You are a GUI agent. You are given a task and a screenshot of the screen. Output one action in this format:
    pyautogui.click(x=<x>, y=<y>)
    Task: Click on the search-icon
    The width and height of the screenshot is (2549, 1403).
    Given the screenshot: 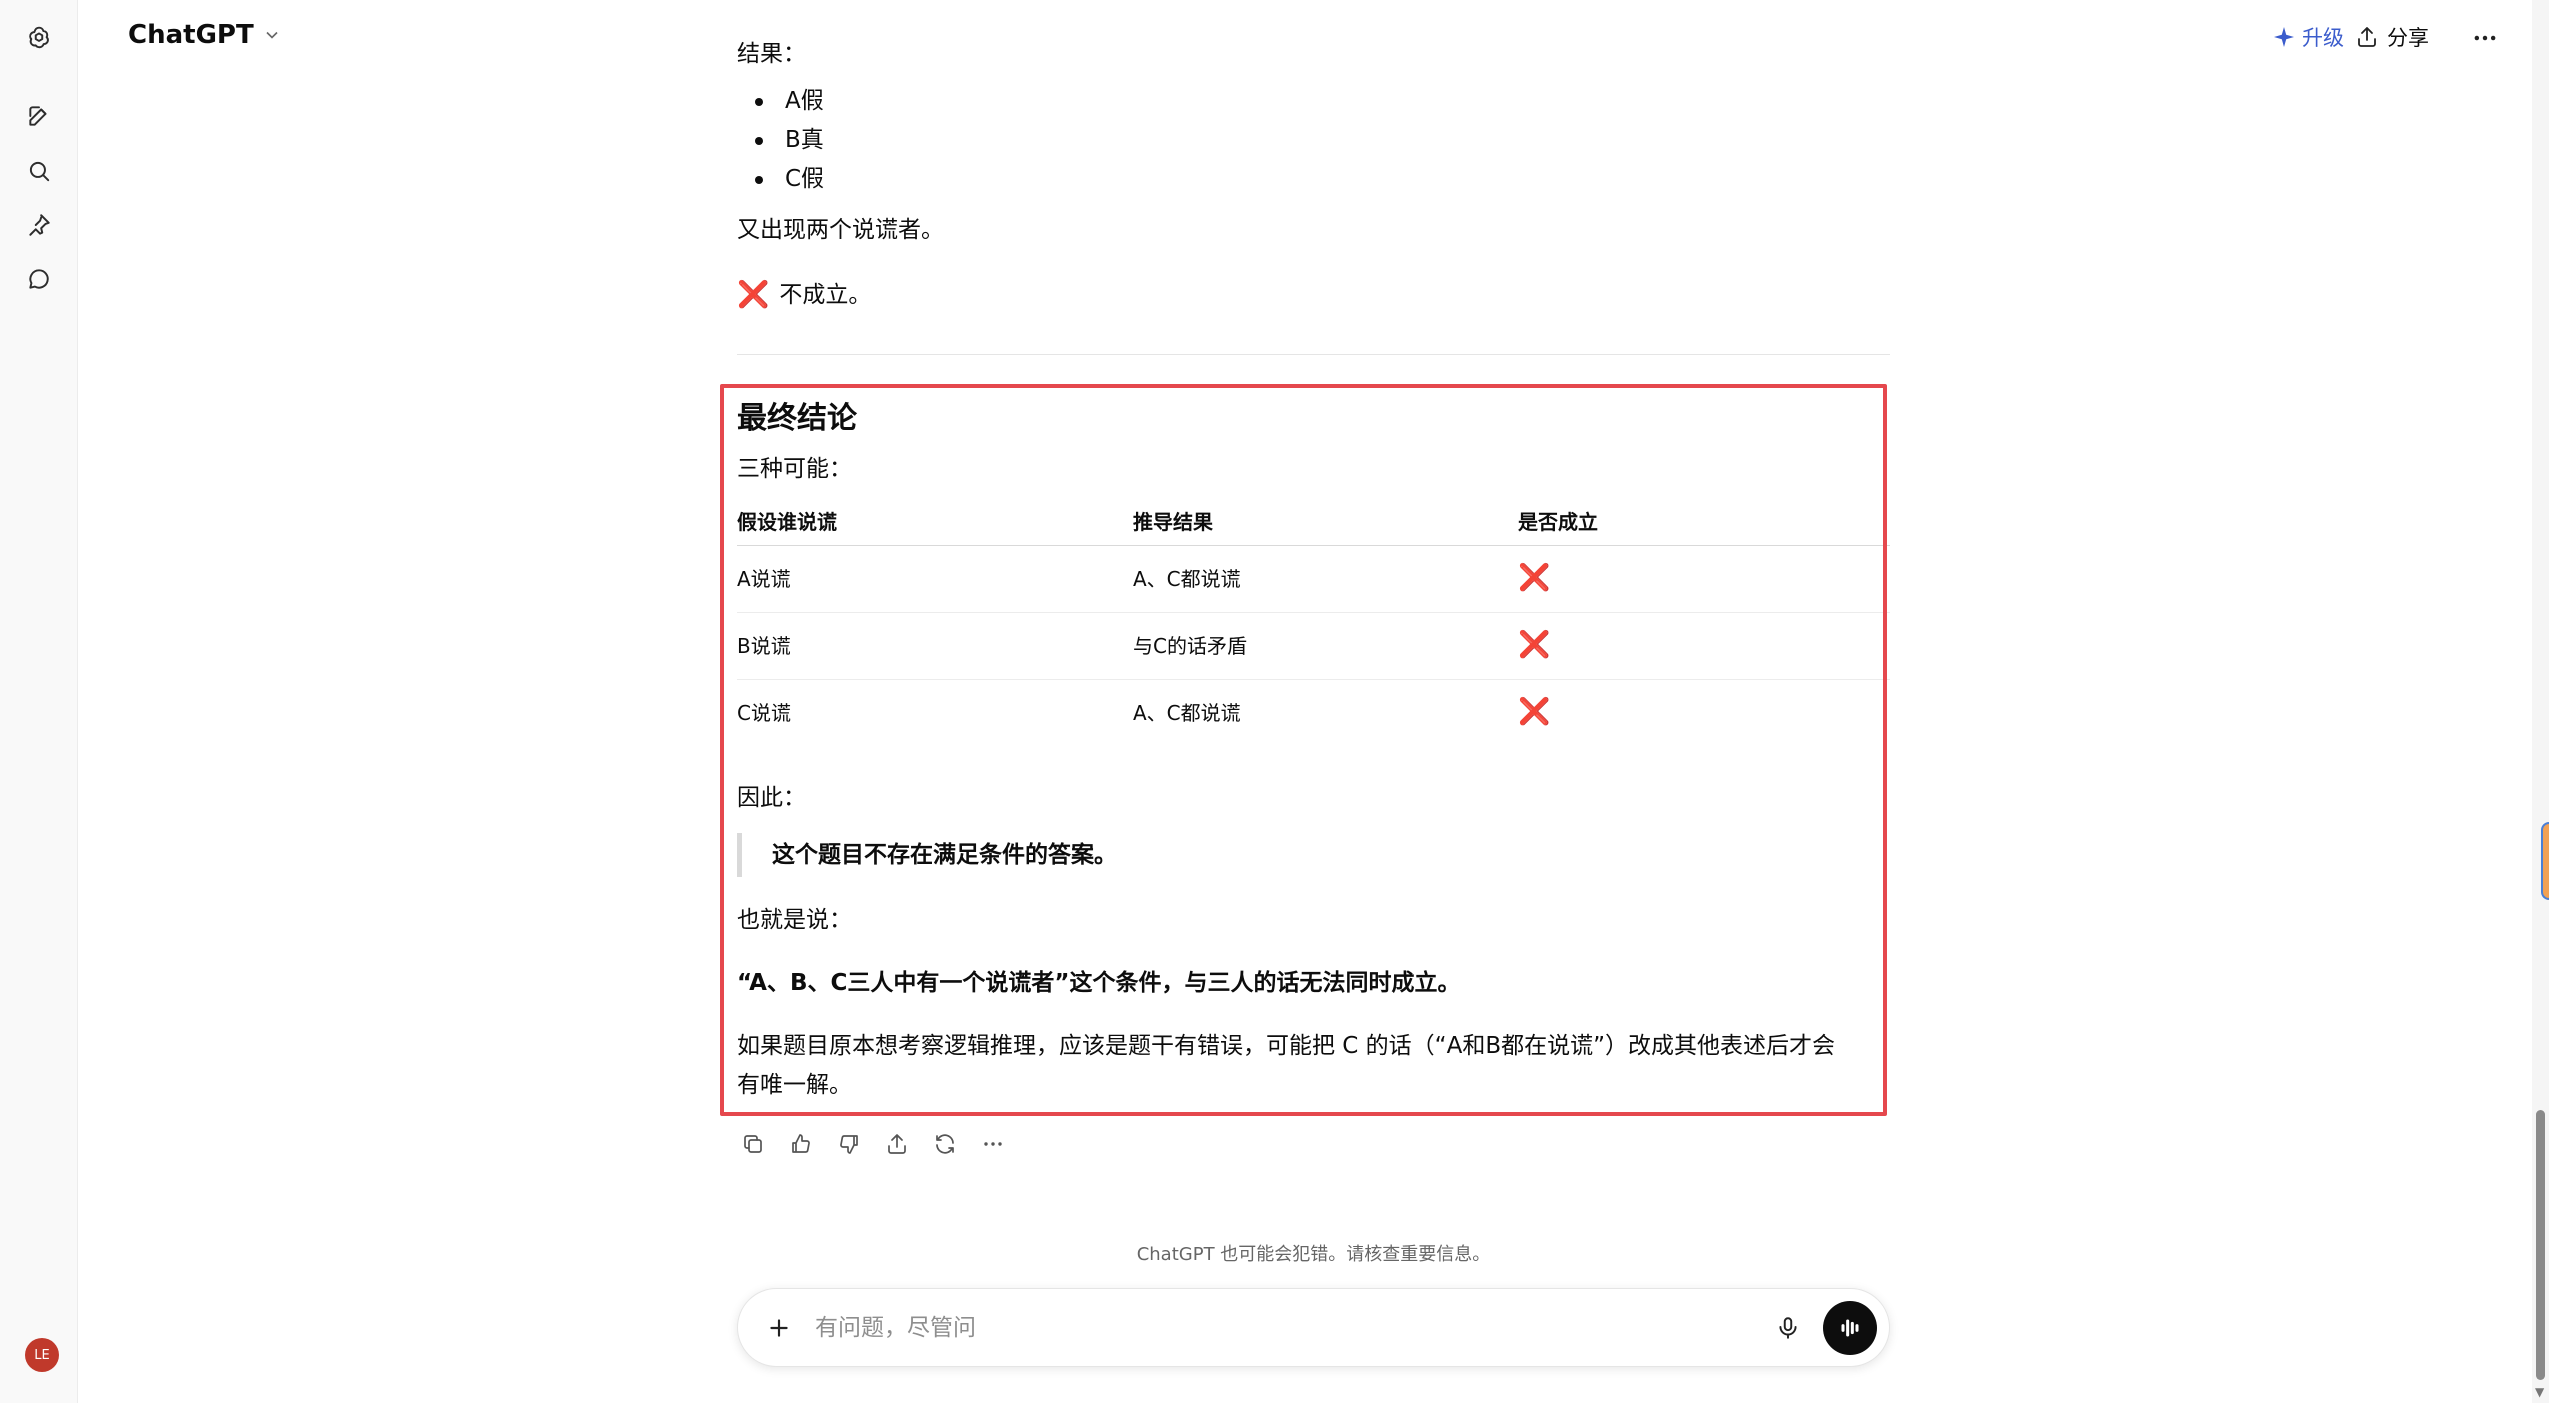 What is the action you would take?
    pyautogui.click(x=39, y=171)
    